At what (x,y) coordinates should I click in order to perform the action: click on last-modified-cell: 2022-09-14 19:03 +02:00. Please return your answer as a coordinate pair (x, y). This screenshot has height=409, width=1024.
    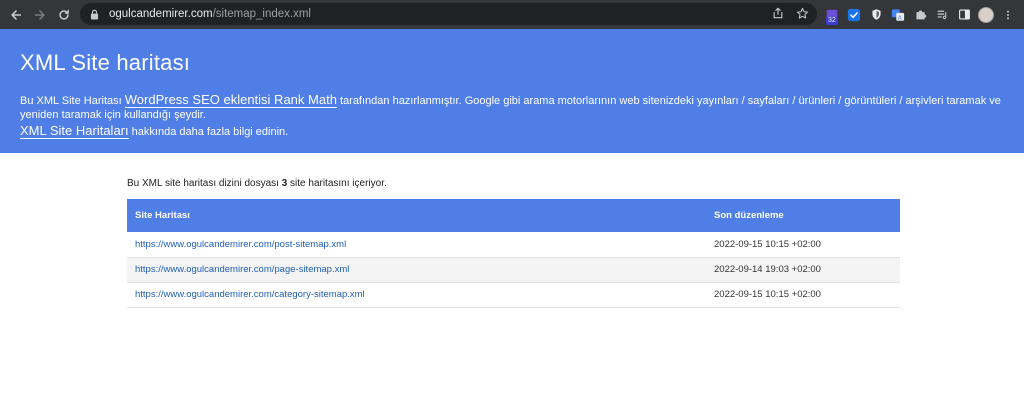
    Looking at the image, I should click on (803, 270).